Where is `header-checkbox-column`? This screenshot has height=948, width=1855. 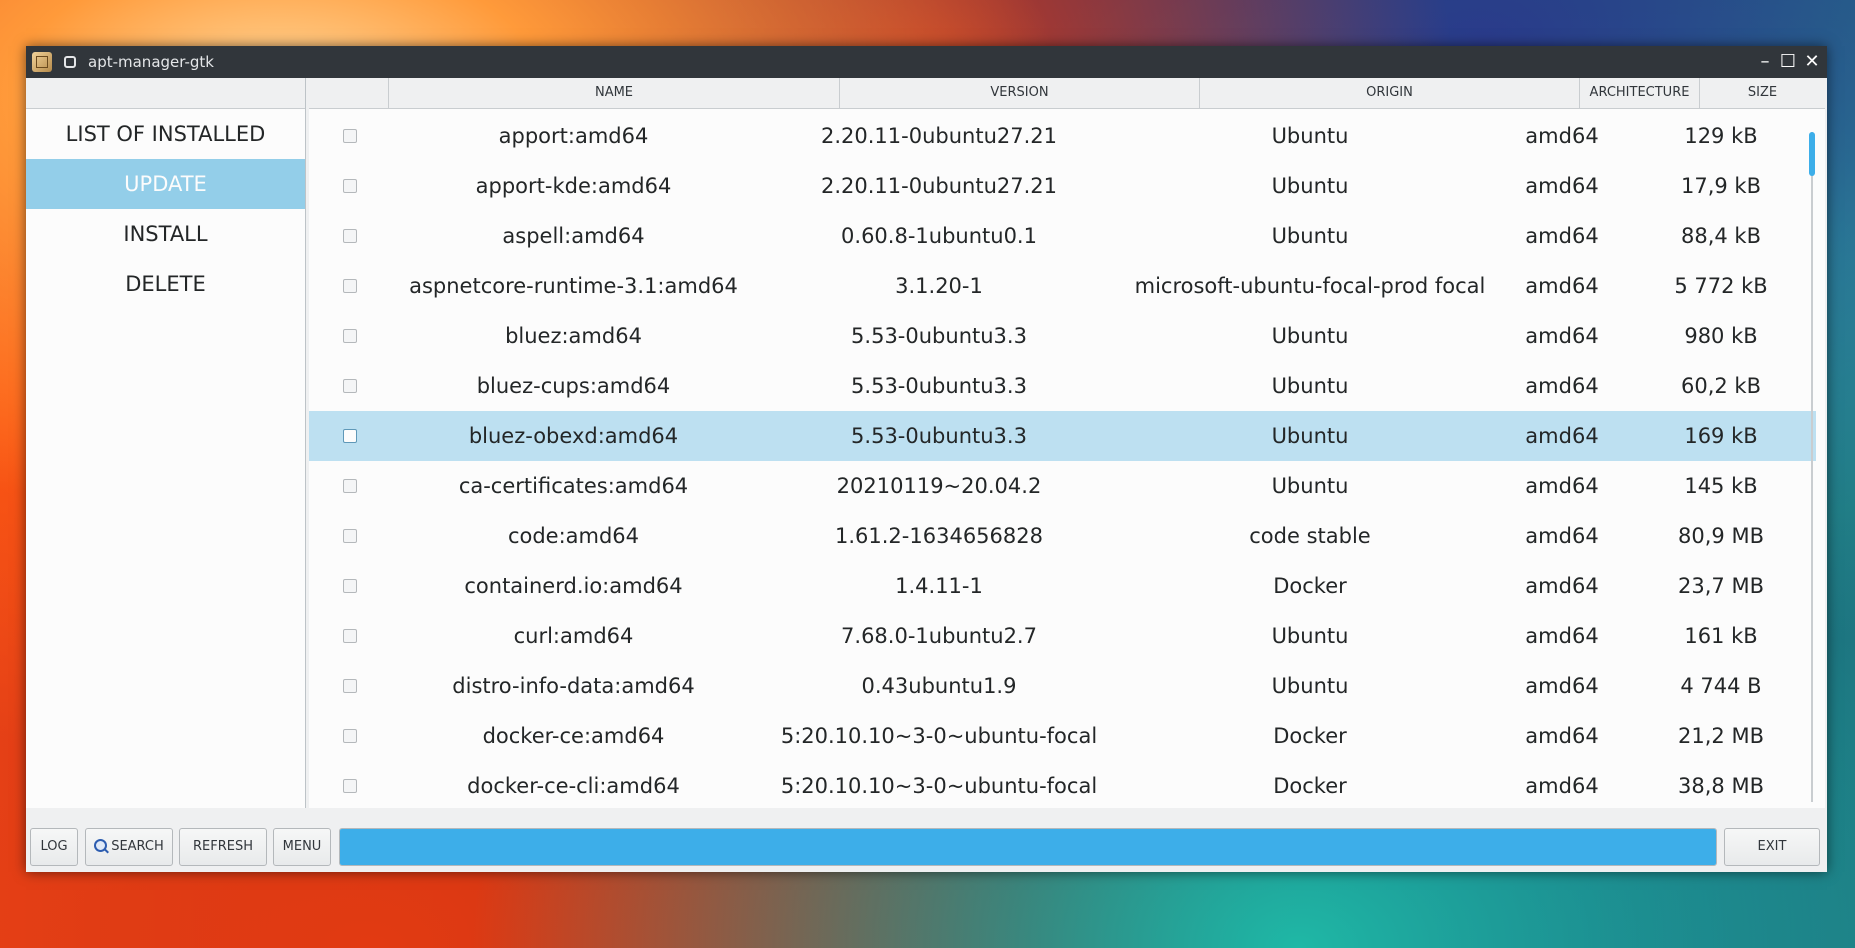 header-checkbox-column is located at coordinates (349, 93).